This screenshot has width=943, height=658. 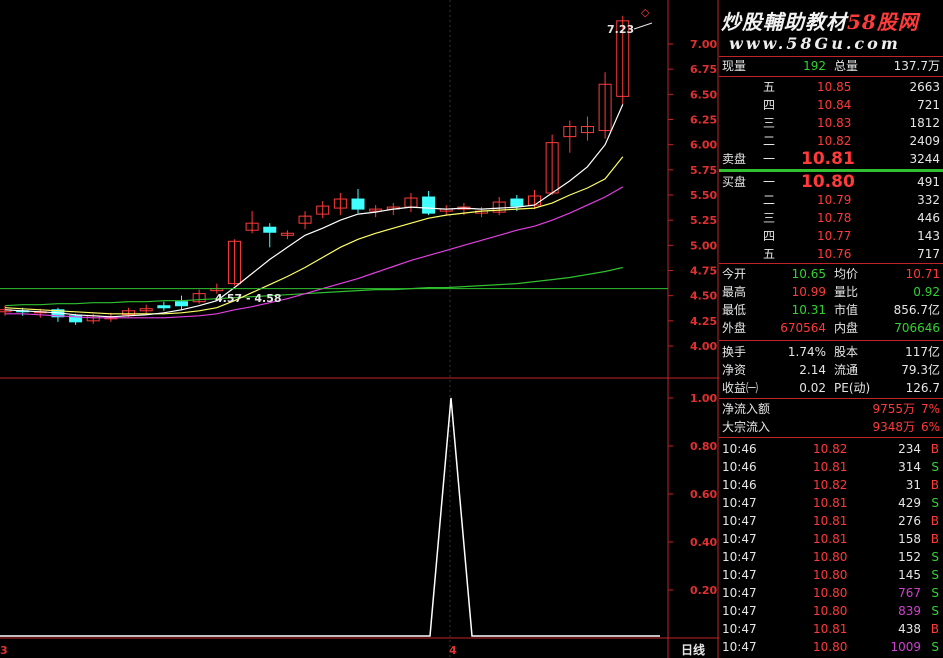 I want to click on tick-volume: 158, so click(x=909, y=539).